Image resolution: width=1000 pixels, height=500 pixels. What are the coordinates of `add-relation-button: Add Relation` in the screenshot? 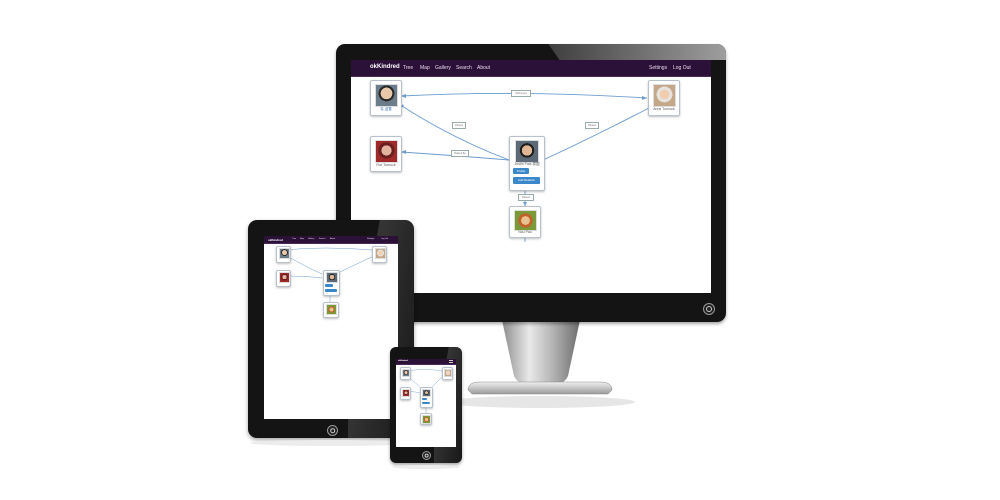 It's located at (526, 180).